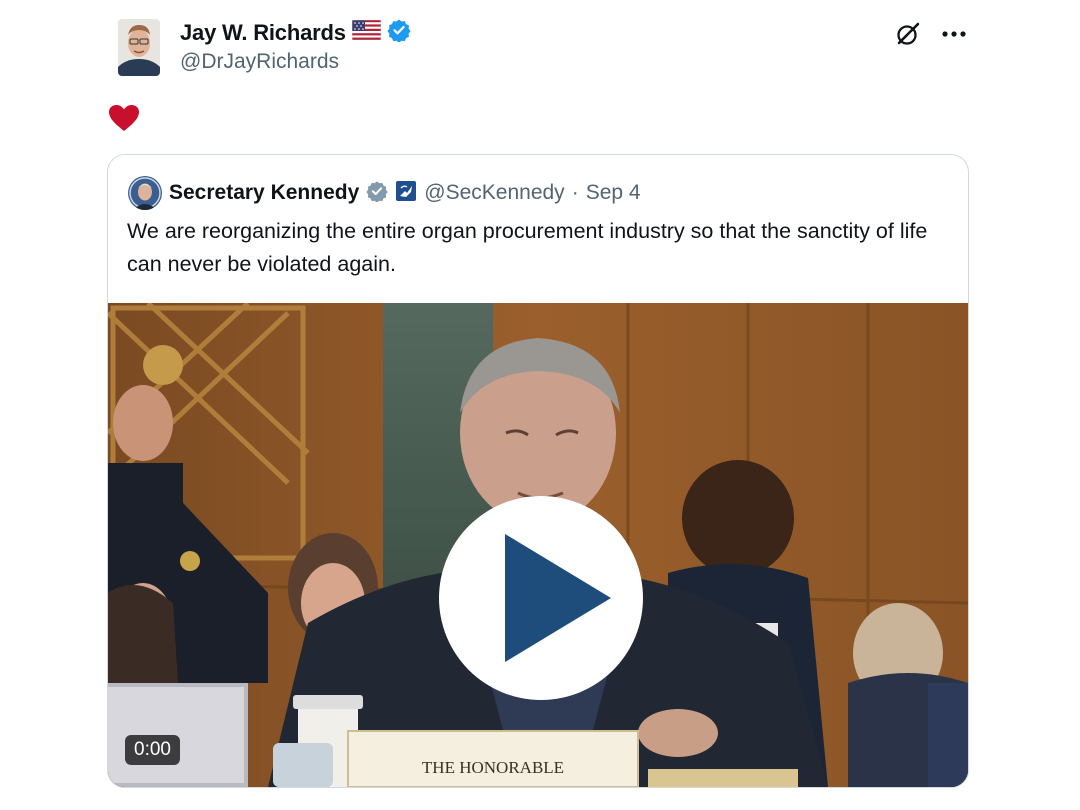 Image resolution: width=1080 pixels, height=810 pixels. What do you see at coordinates (152, 750) in the screenshot?
I see `video-timestamp: 0:00` at bounding box center [152, 750].